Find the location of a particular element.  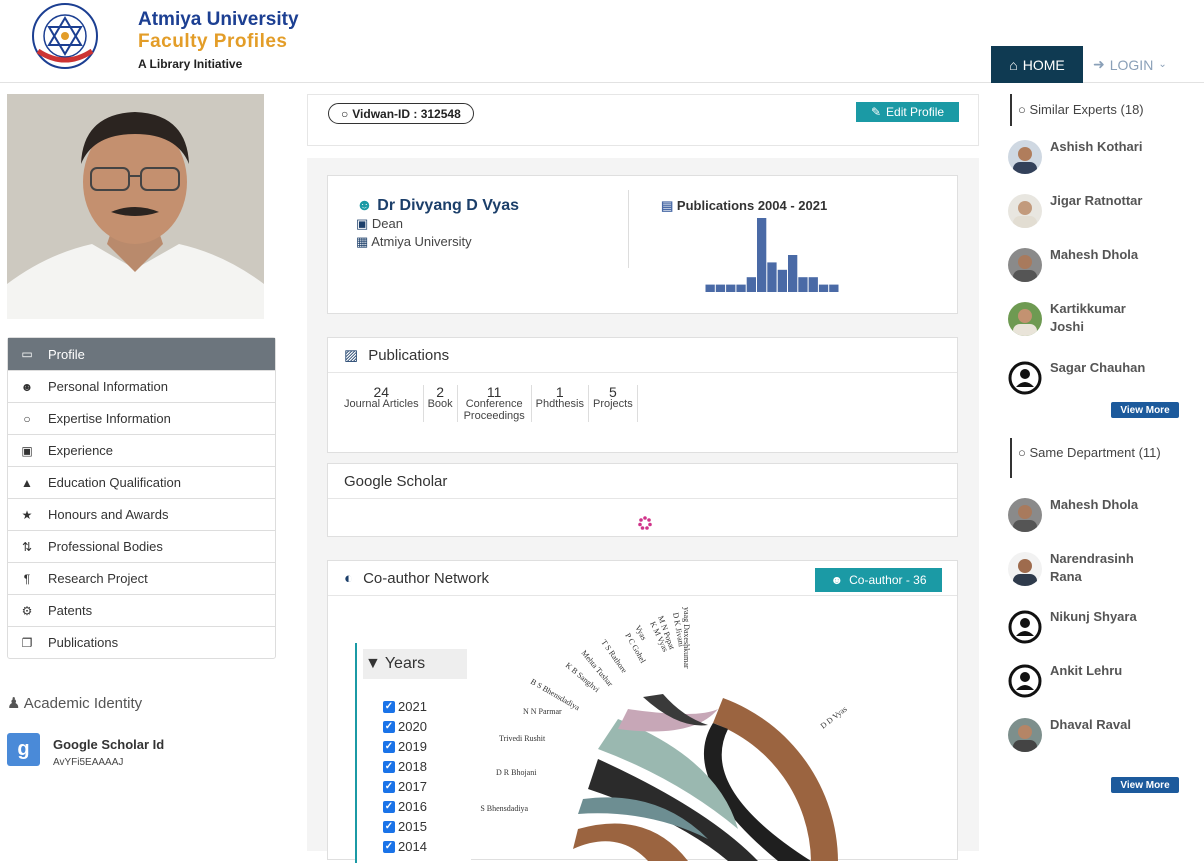

nav-home-link: ⌂ HOME is located at coordinates (1037, 64).